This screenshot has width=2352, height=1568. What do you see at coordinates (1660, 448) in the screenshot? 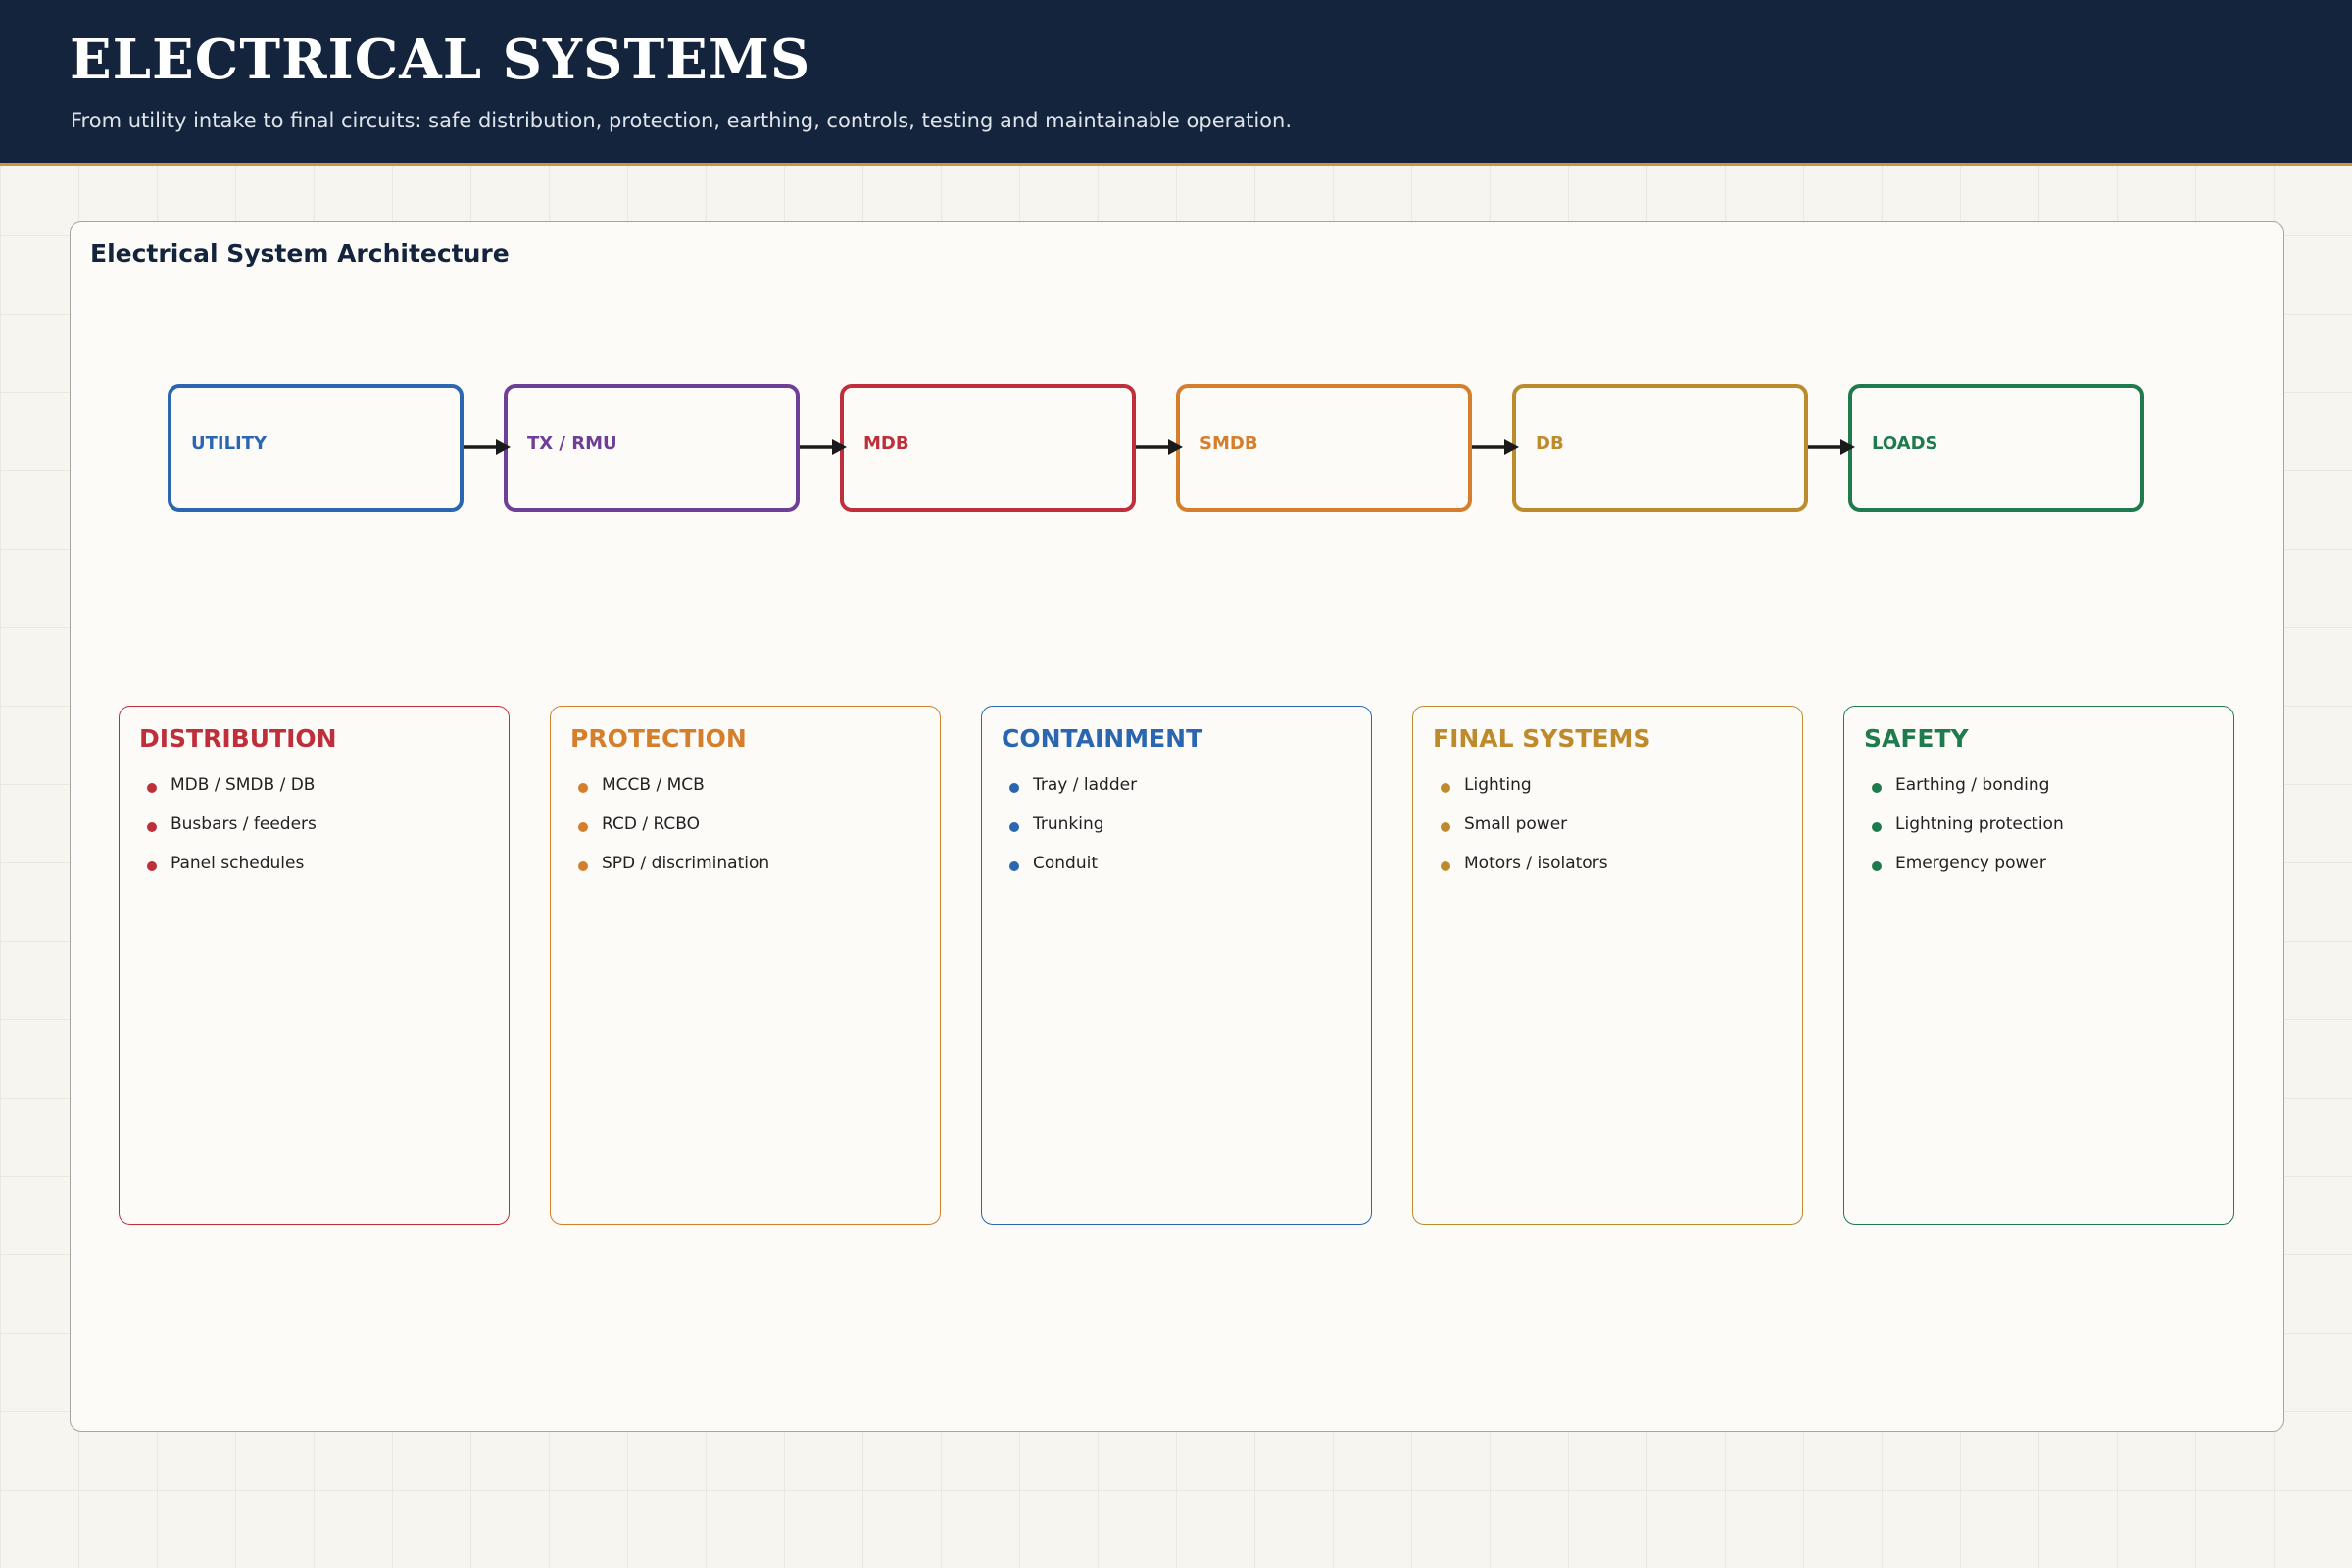
I see `flow-node-db: DB` at bounding box center [1660, 448].